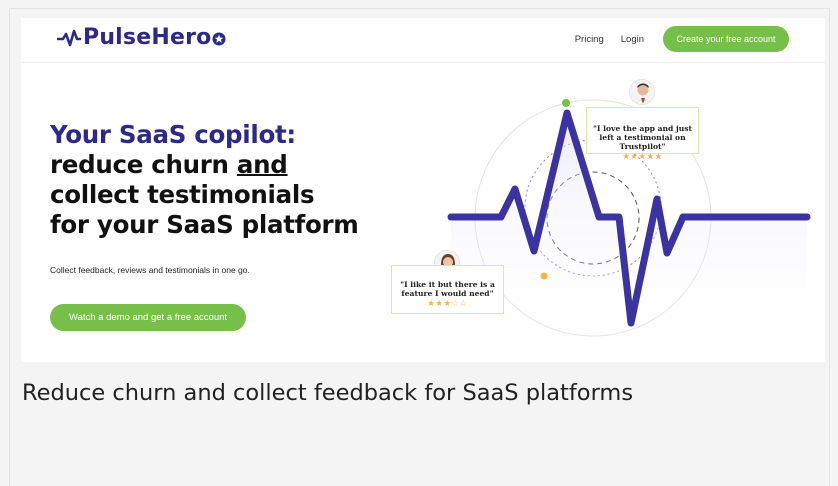  Describe the element at coordinates (219, 39) in the screenshot. I see `star-badge-icon` at that location.